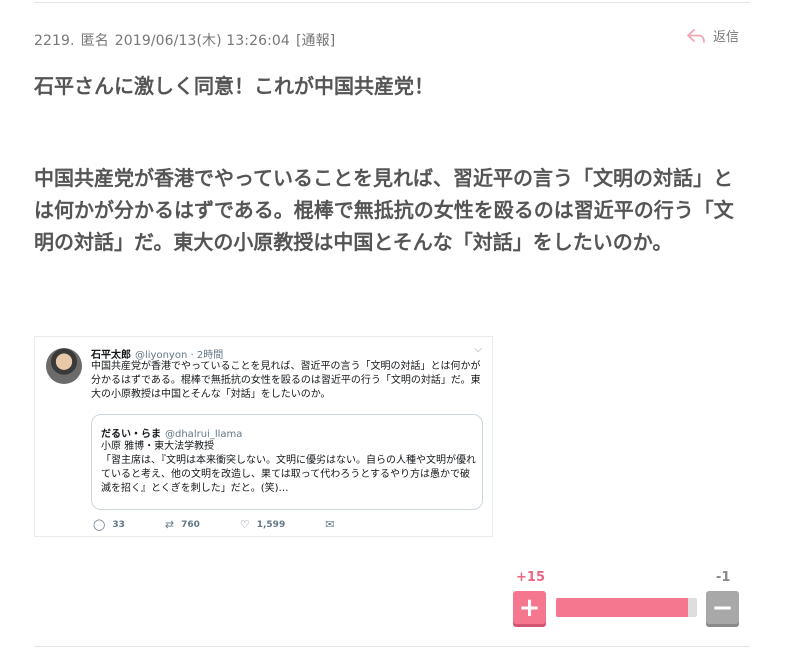 This screenshot has height=650, width=786. I want to click on quoted-tweet-header: だるい・らま @dhalrui_llama, so click(171, 432).